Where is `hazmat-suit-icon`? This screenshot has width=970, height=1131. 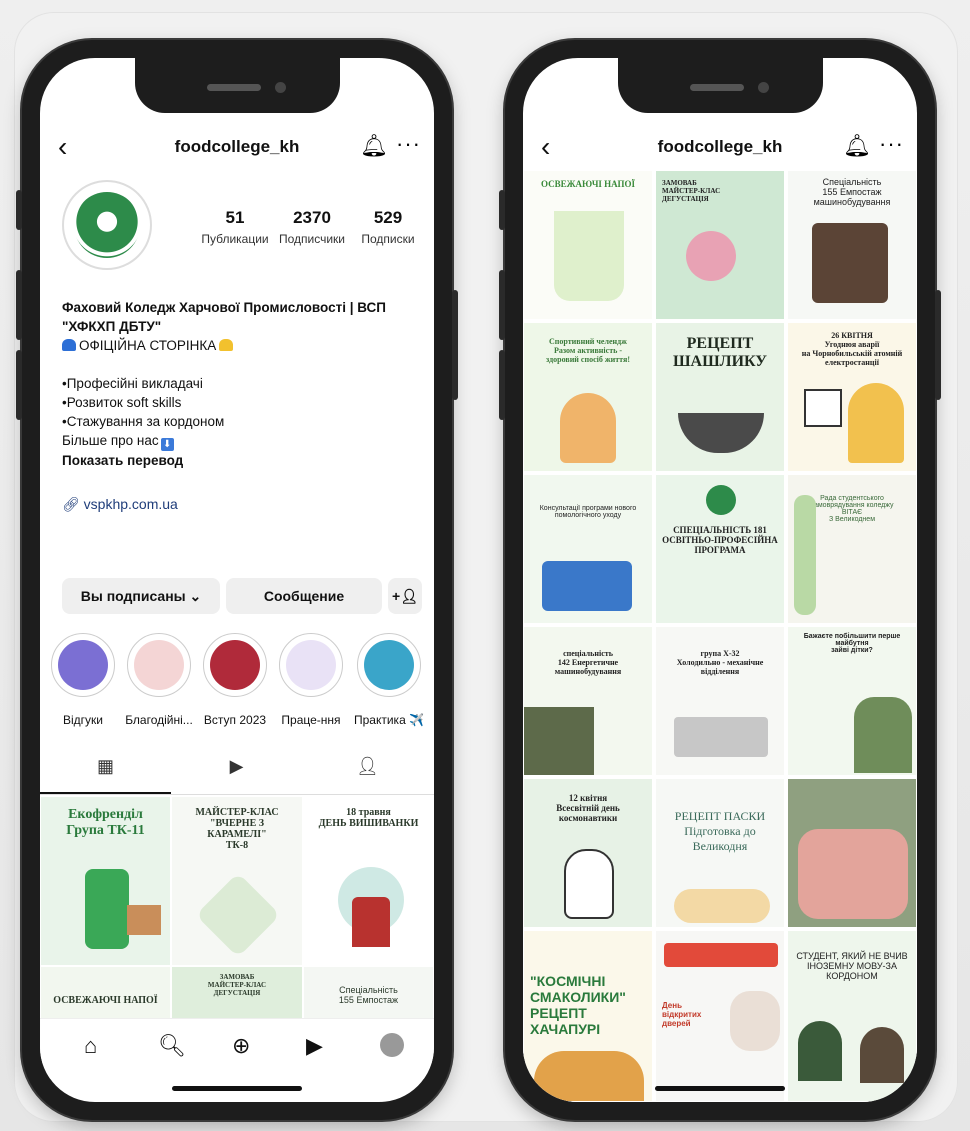 hazmat-suit-icon is located at coordinates (876, 423).